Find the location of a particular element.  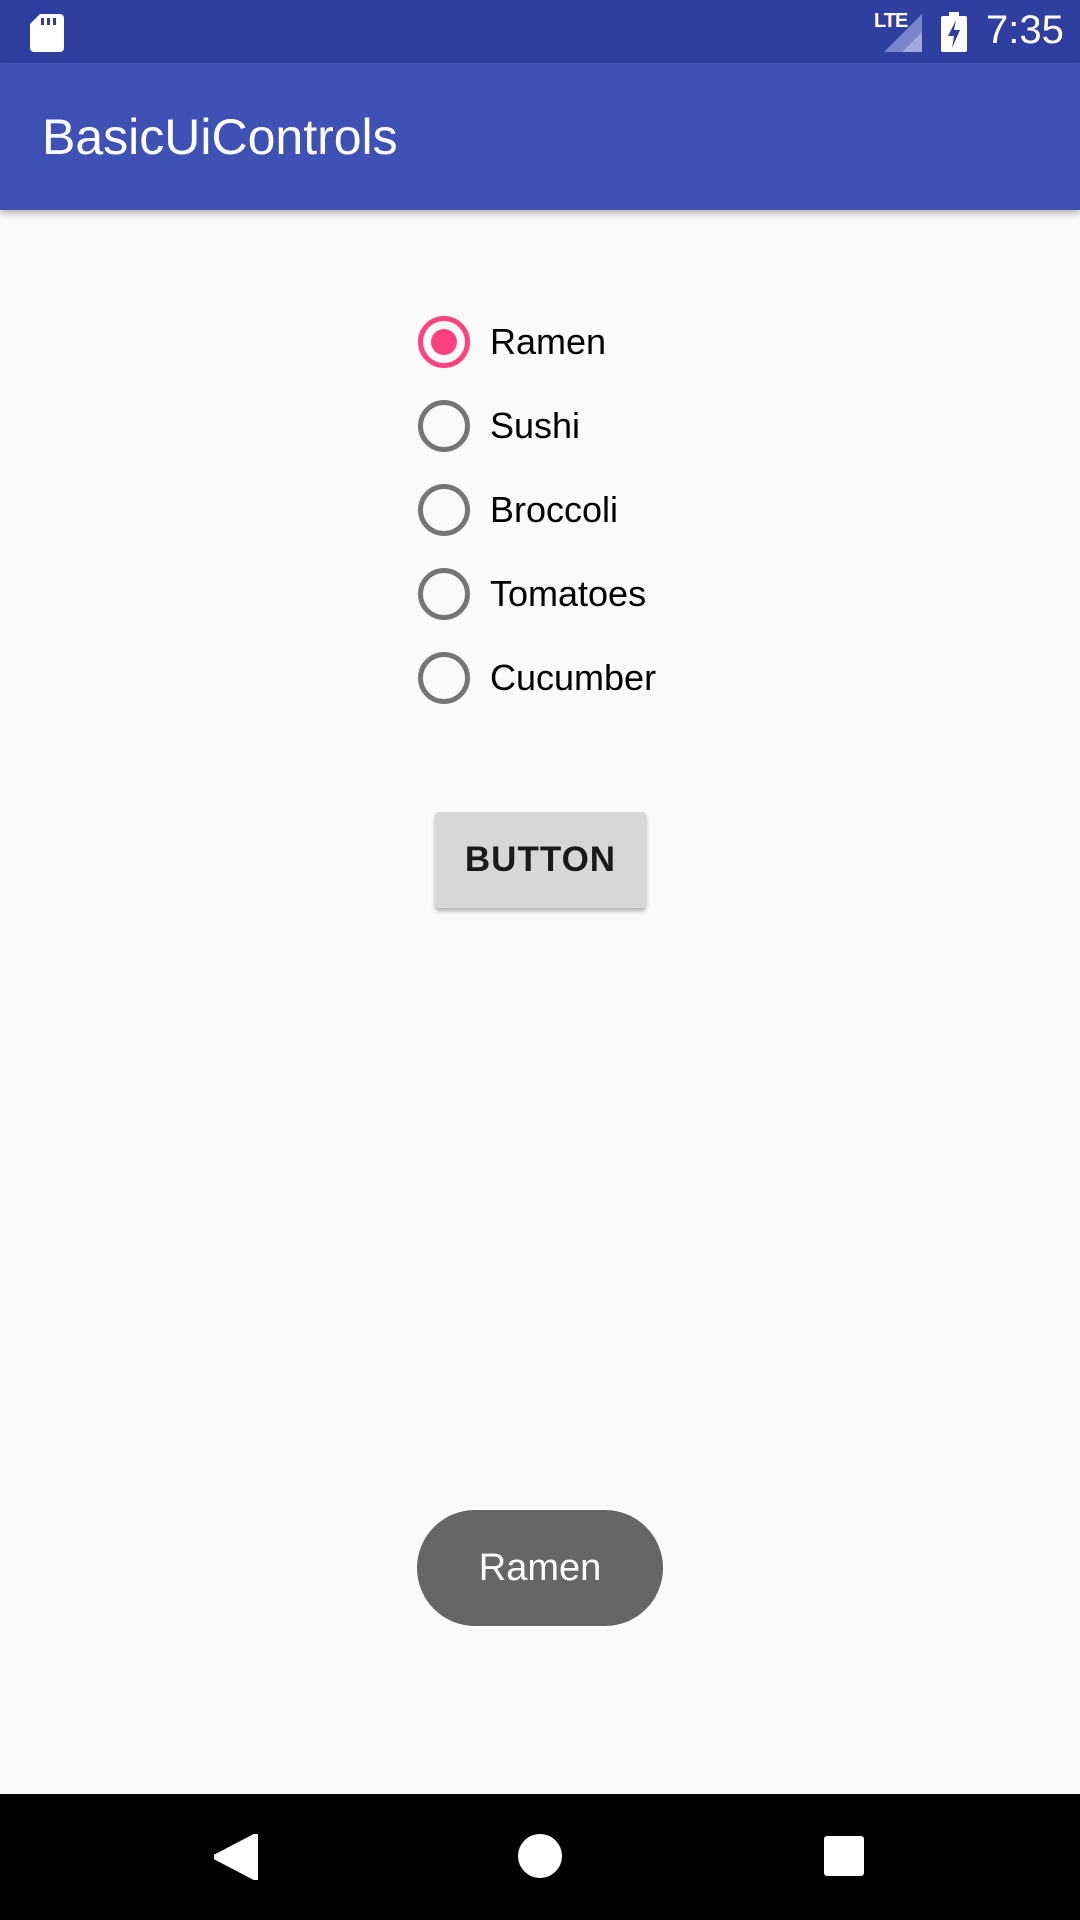

back-icon is located at coordinates (236, 1857).